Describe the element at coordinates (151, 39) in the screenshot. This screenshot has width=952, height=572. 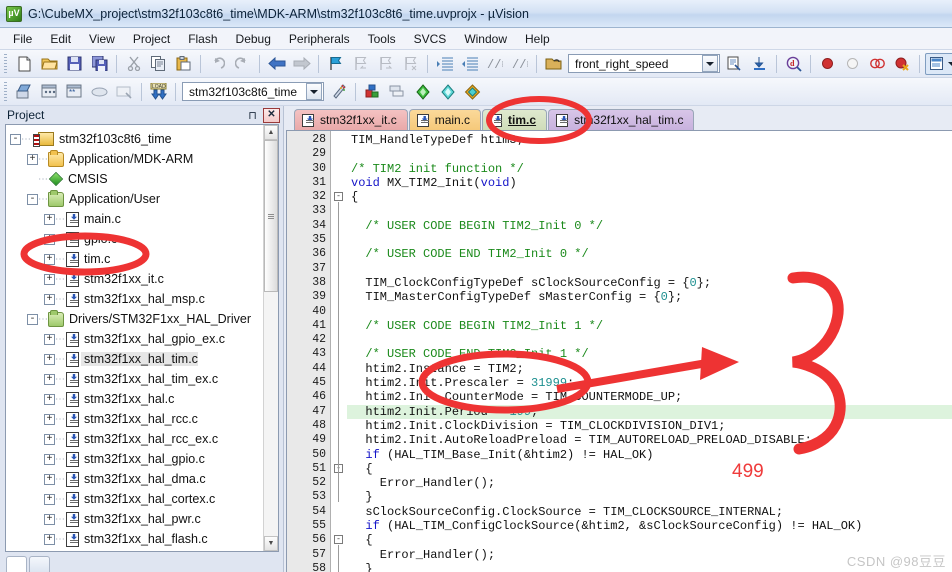
I see `menu-project: Project` at that location.